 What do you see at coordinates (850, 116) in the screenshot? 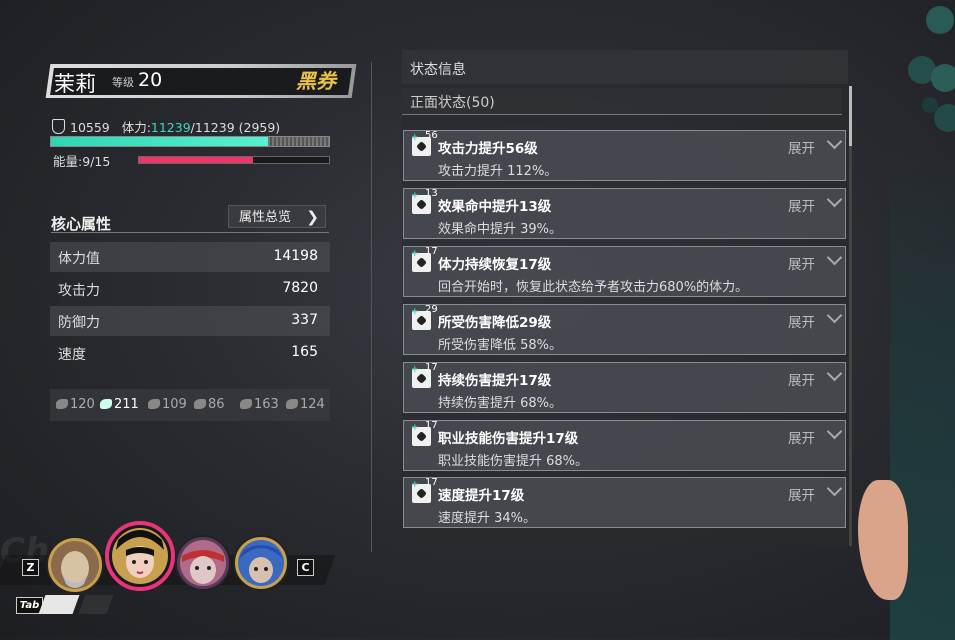
I see `scrollbar-thumb` at bounding box center [850, 116].